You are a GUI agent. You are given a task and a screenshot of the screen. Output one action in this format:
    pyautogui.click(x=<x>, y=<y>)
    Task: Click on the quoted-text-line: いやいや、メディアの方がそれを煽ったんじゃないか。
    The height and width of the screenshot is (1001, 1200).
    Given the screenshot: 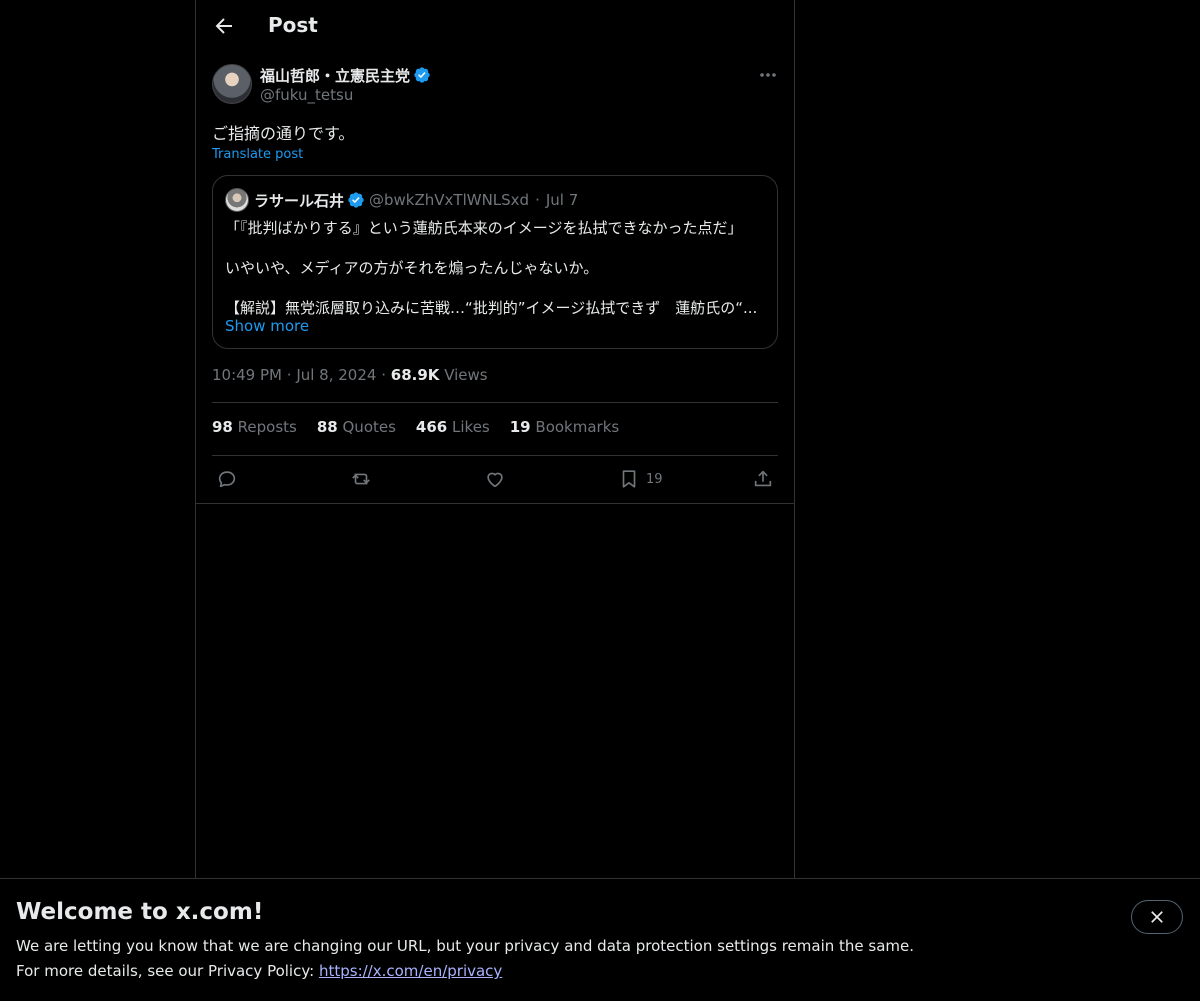 What is the action you would take?
    pyautogui.click(x=412, y=268)
    